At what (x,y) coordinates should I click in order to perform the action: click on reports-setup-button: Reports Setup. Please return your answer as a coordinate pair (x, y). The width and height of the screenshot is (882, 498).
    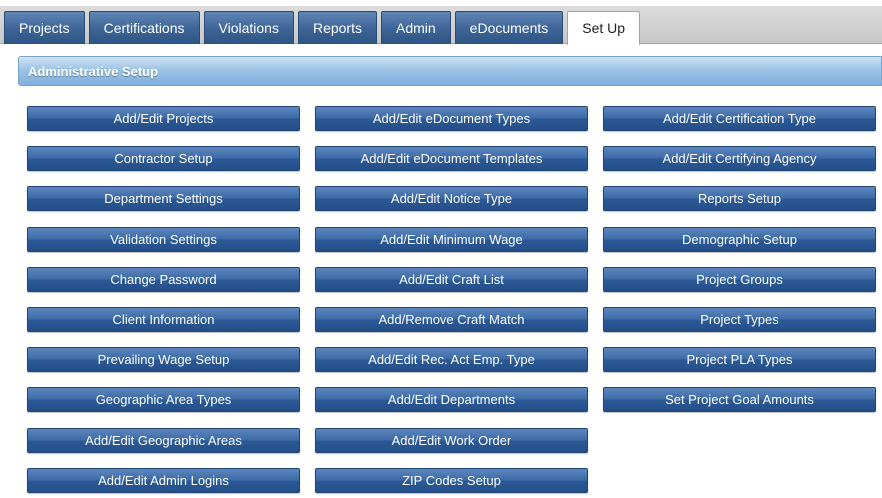
    Looking at the image, I should click on (739, 199).